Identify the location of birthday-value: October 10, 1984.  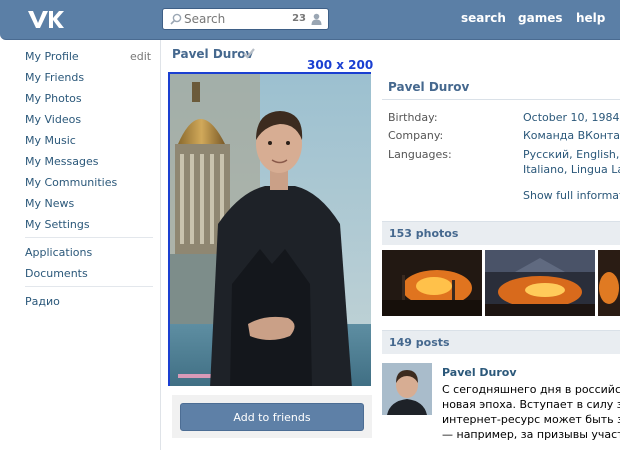
(571, 117).